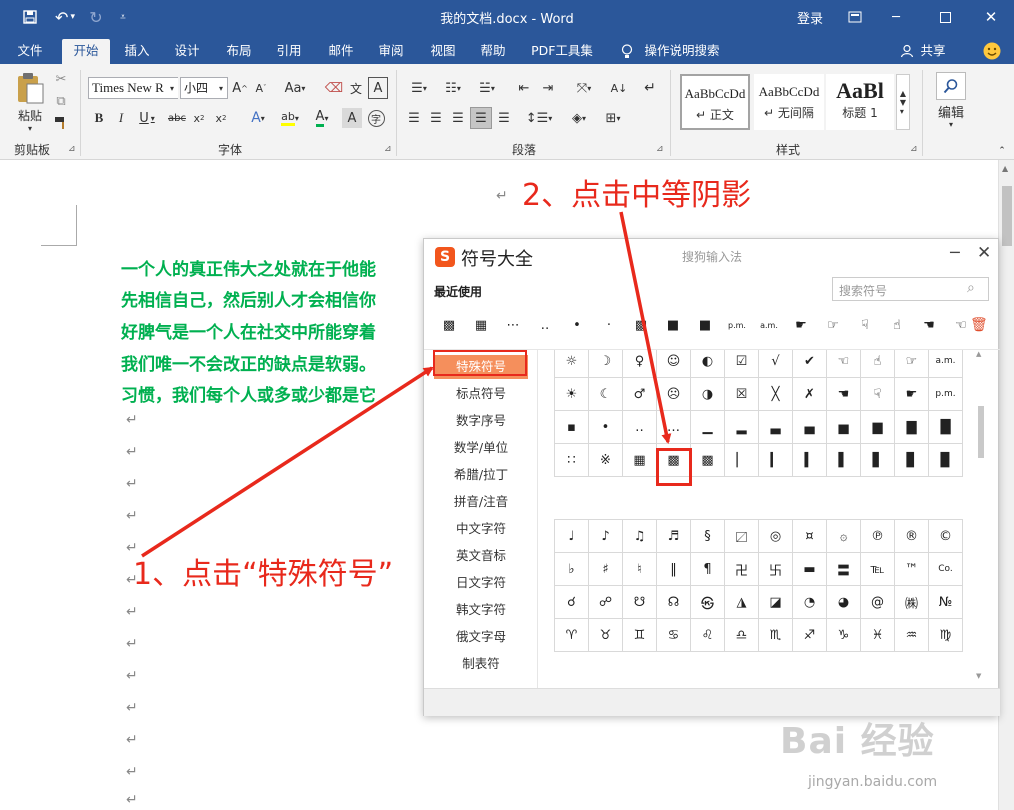  What do you see at coordinates (877, 536) in the screenshot?
I see `symbol-cell: ℗` at bounding box center [877, 536].